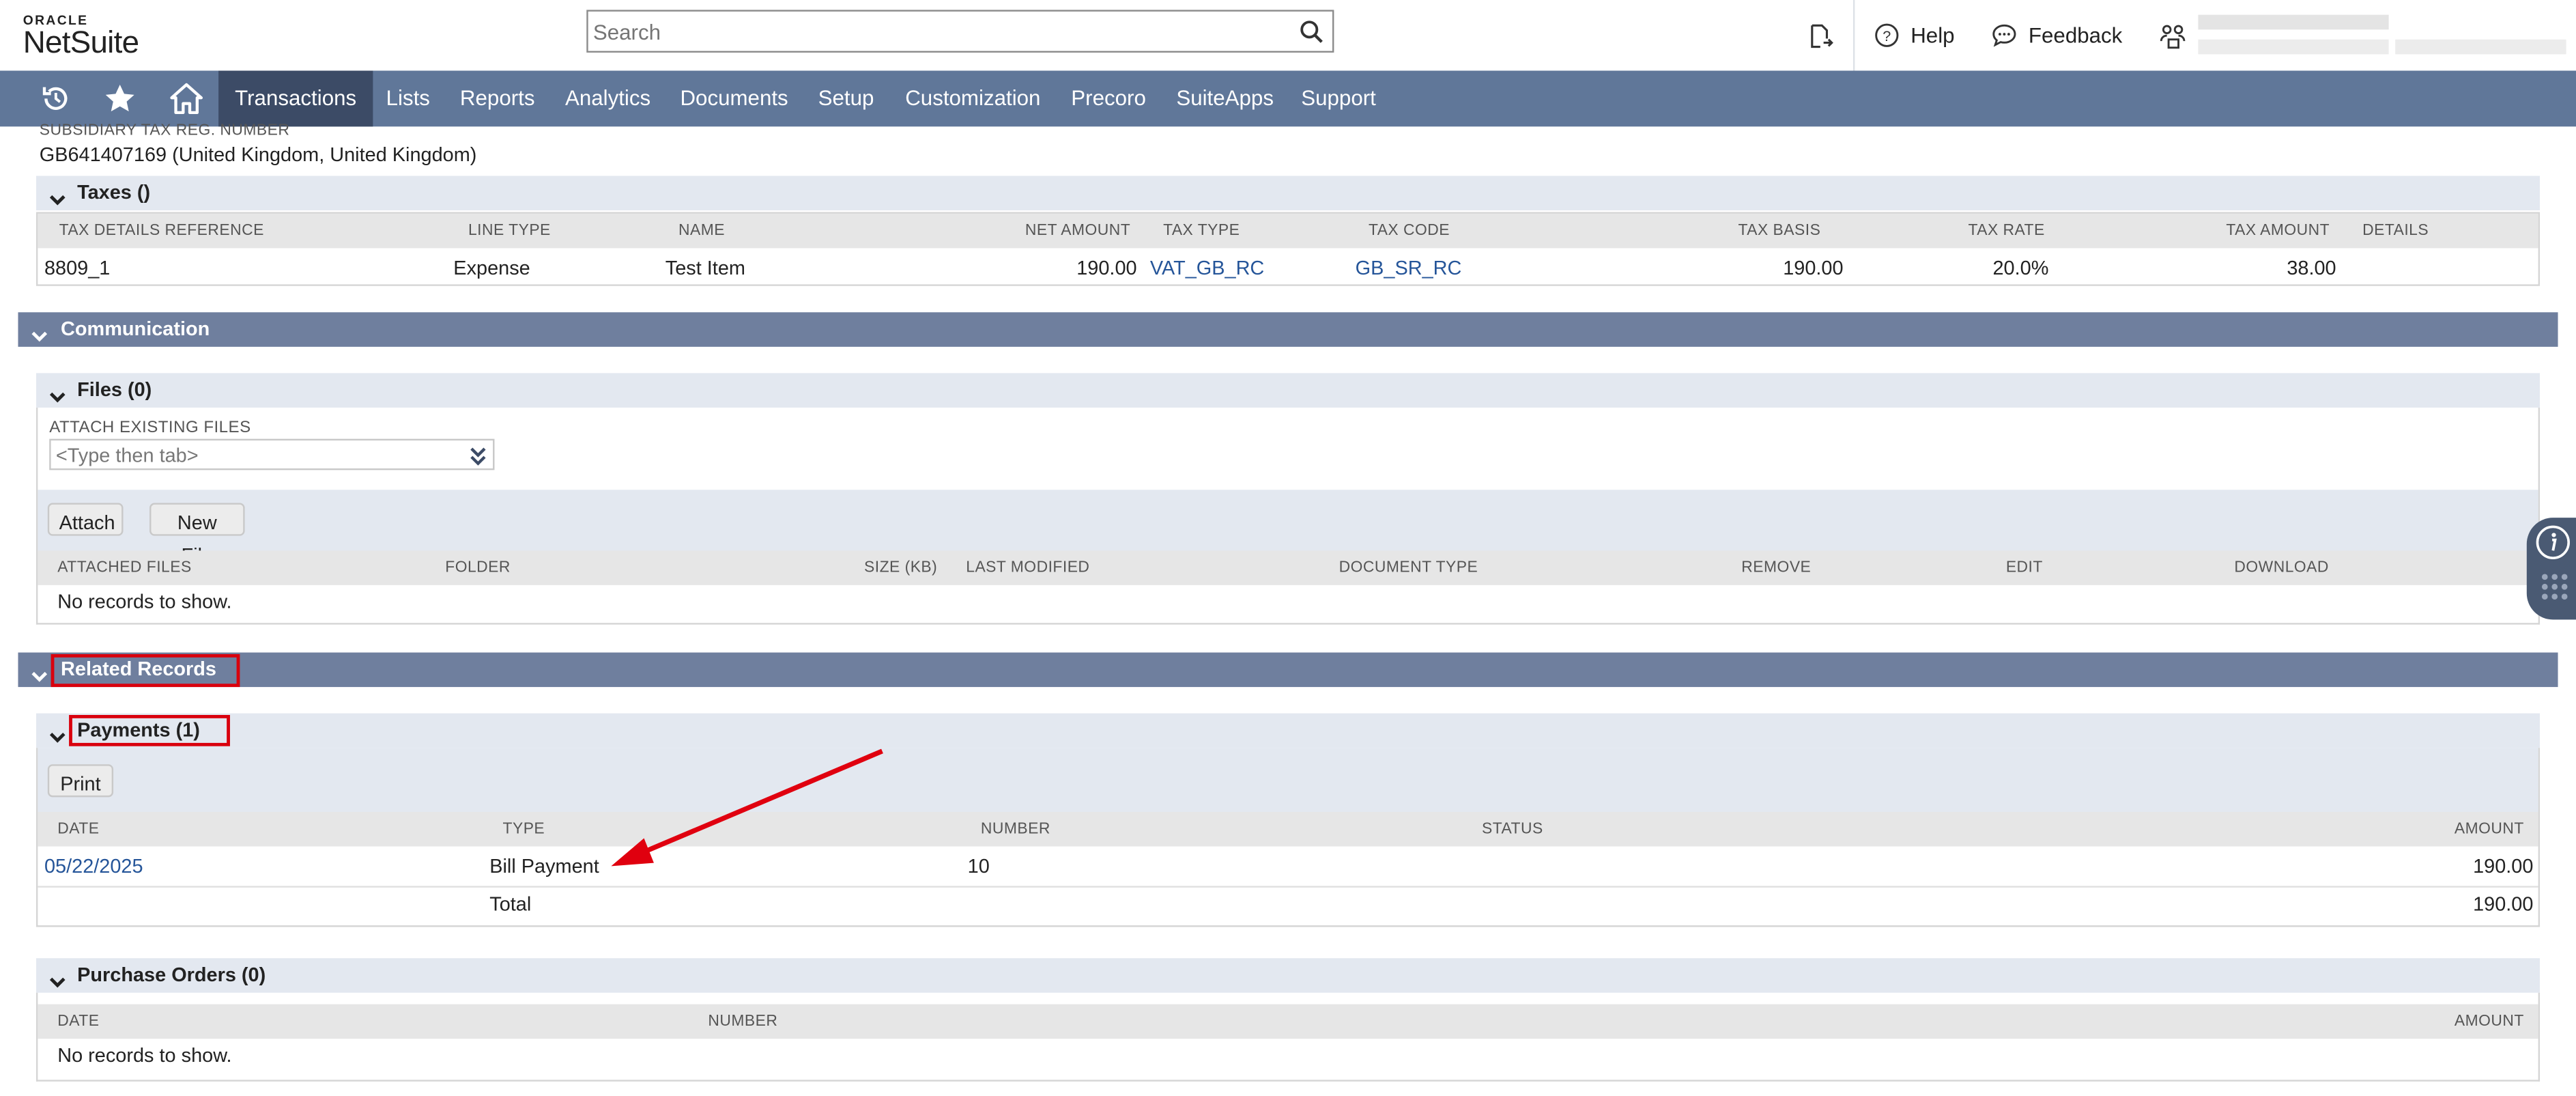 Image resolution: width=2576 pixels, height=1096 pixels. I want to click on col-date: DATE, so click(78, 1021).